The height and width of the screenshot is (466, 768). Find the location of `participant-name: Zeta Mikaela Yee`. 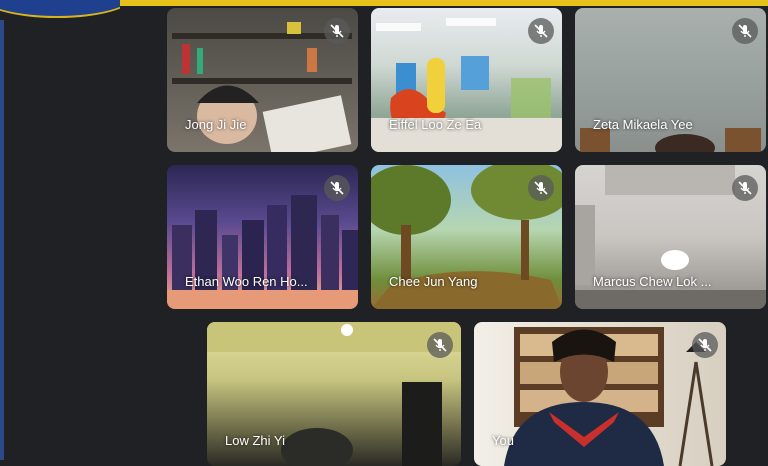

participant-name: Zeta Mikaela Yee is located at coordinates (643, 124).